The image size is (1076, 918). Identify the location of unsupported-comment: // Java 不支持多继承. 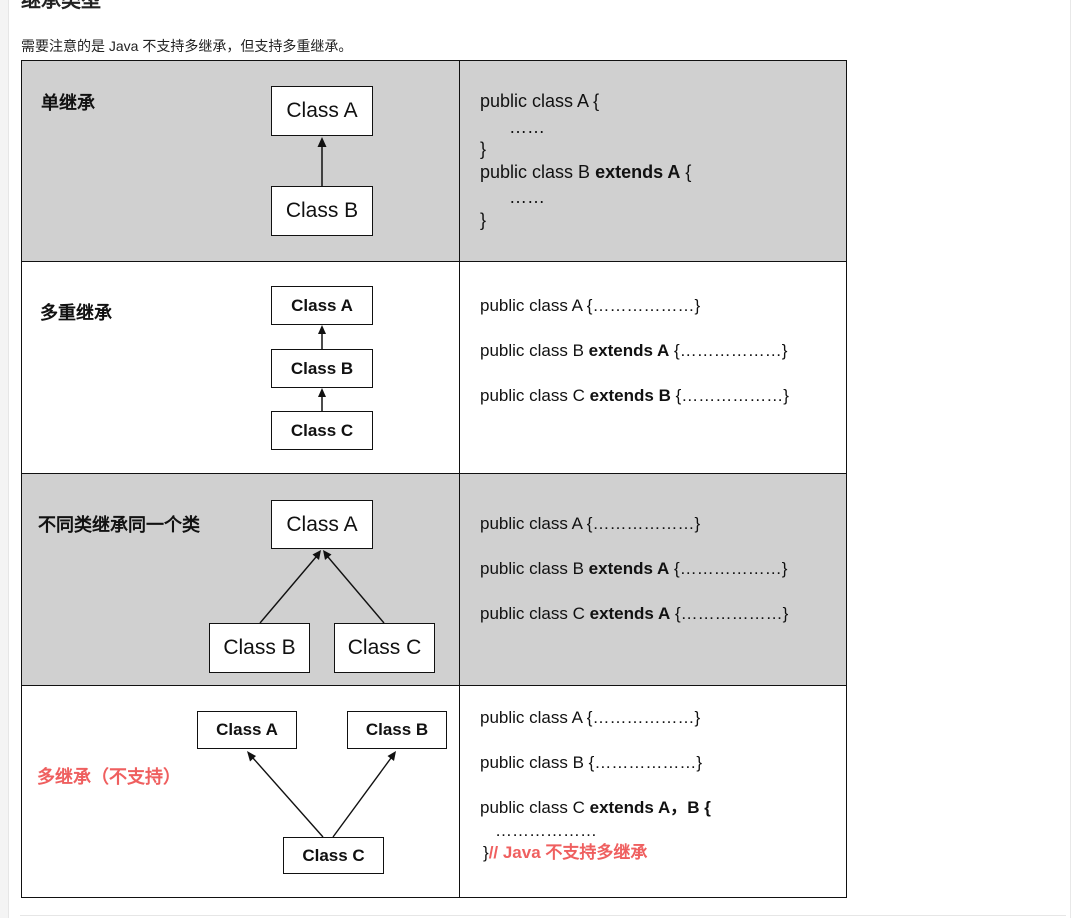
(568, 852).